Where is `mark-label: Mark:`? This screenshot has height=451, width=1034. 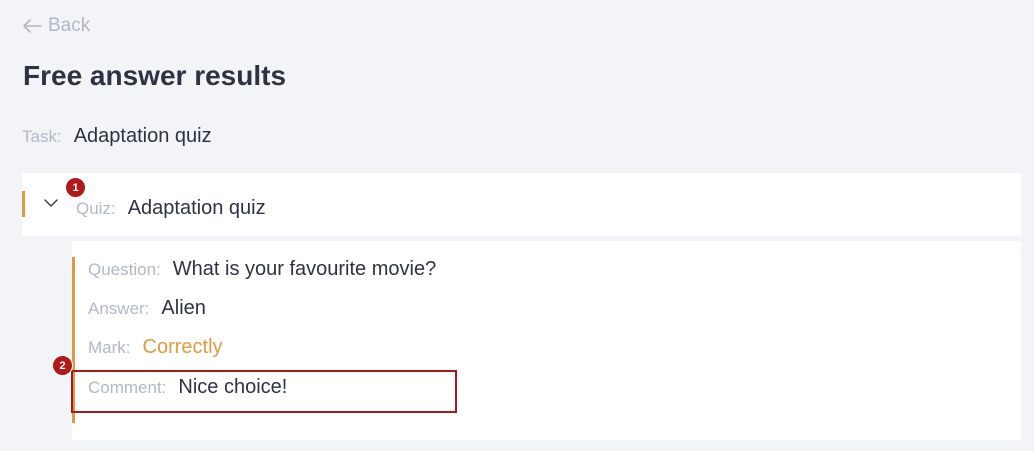
mark-label: Mark: is located at coordinates (109, 347).